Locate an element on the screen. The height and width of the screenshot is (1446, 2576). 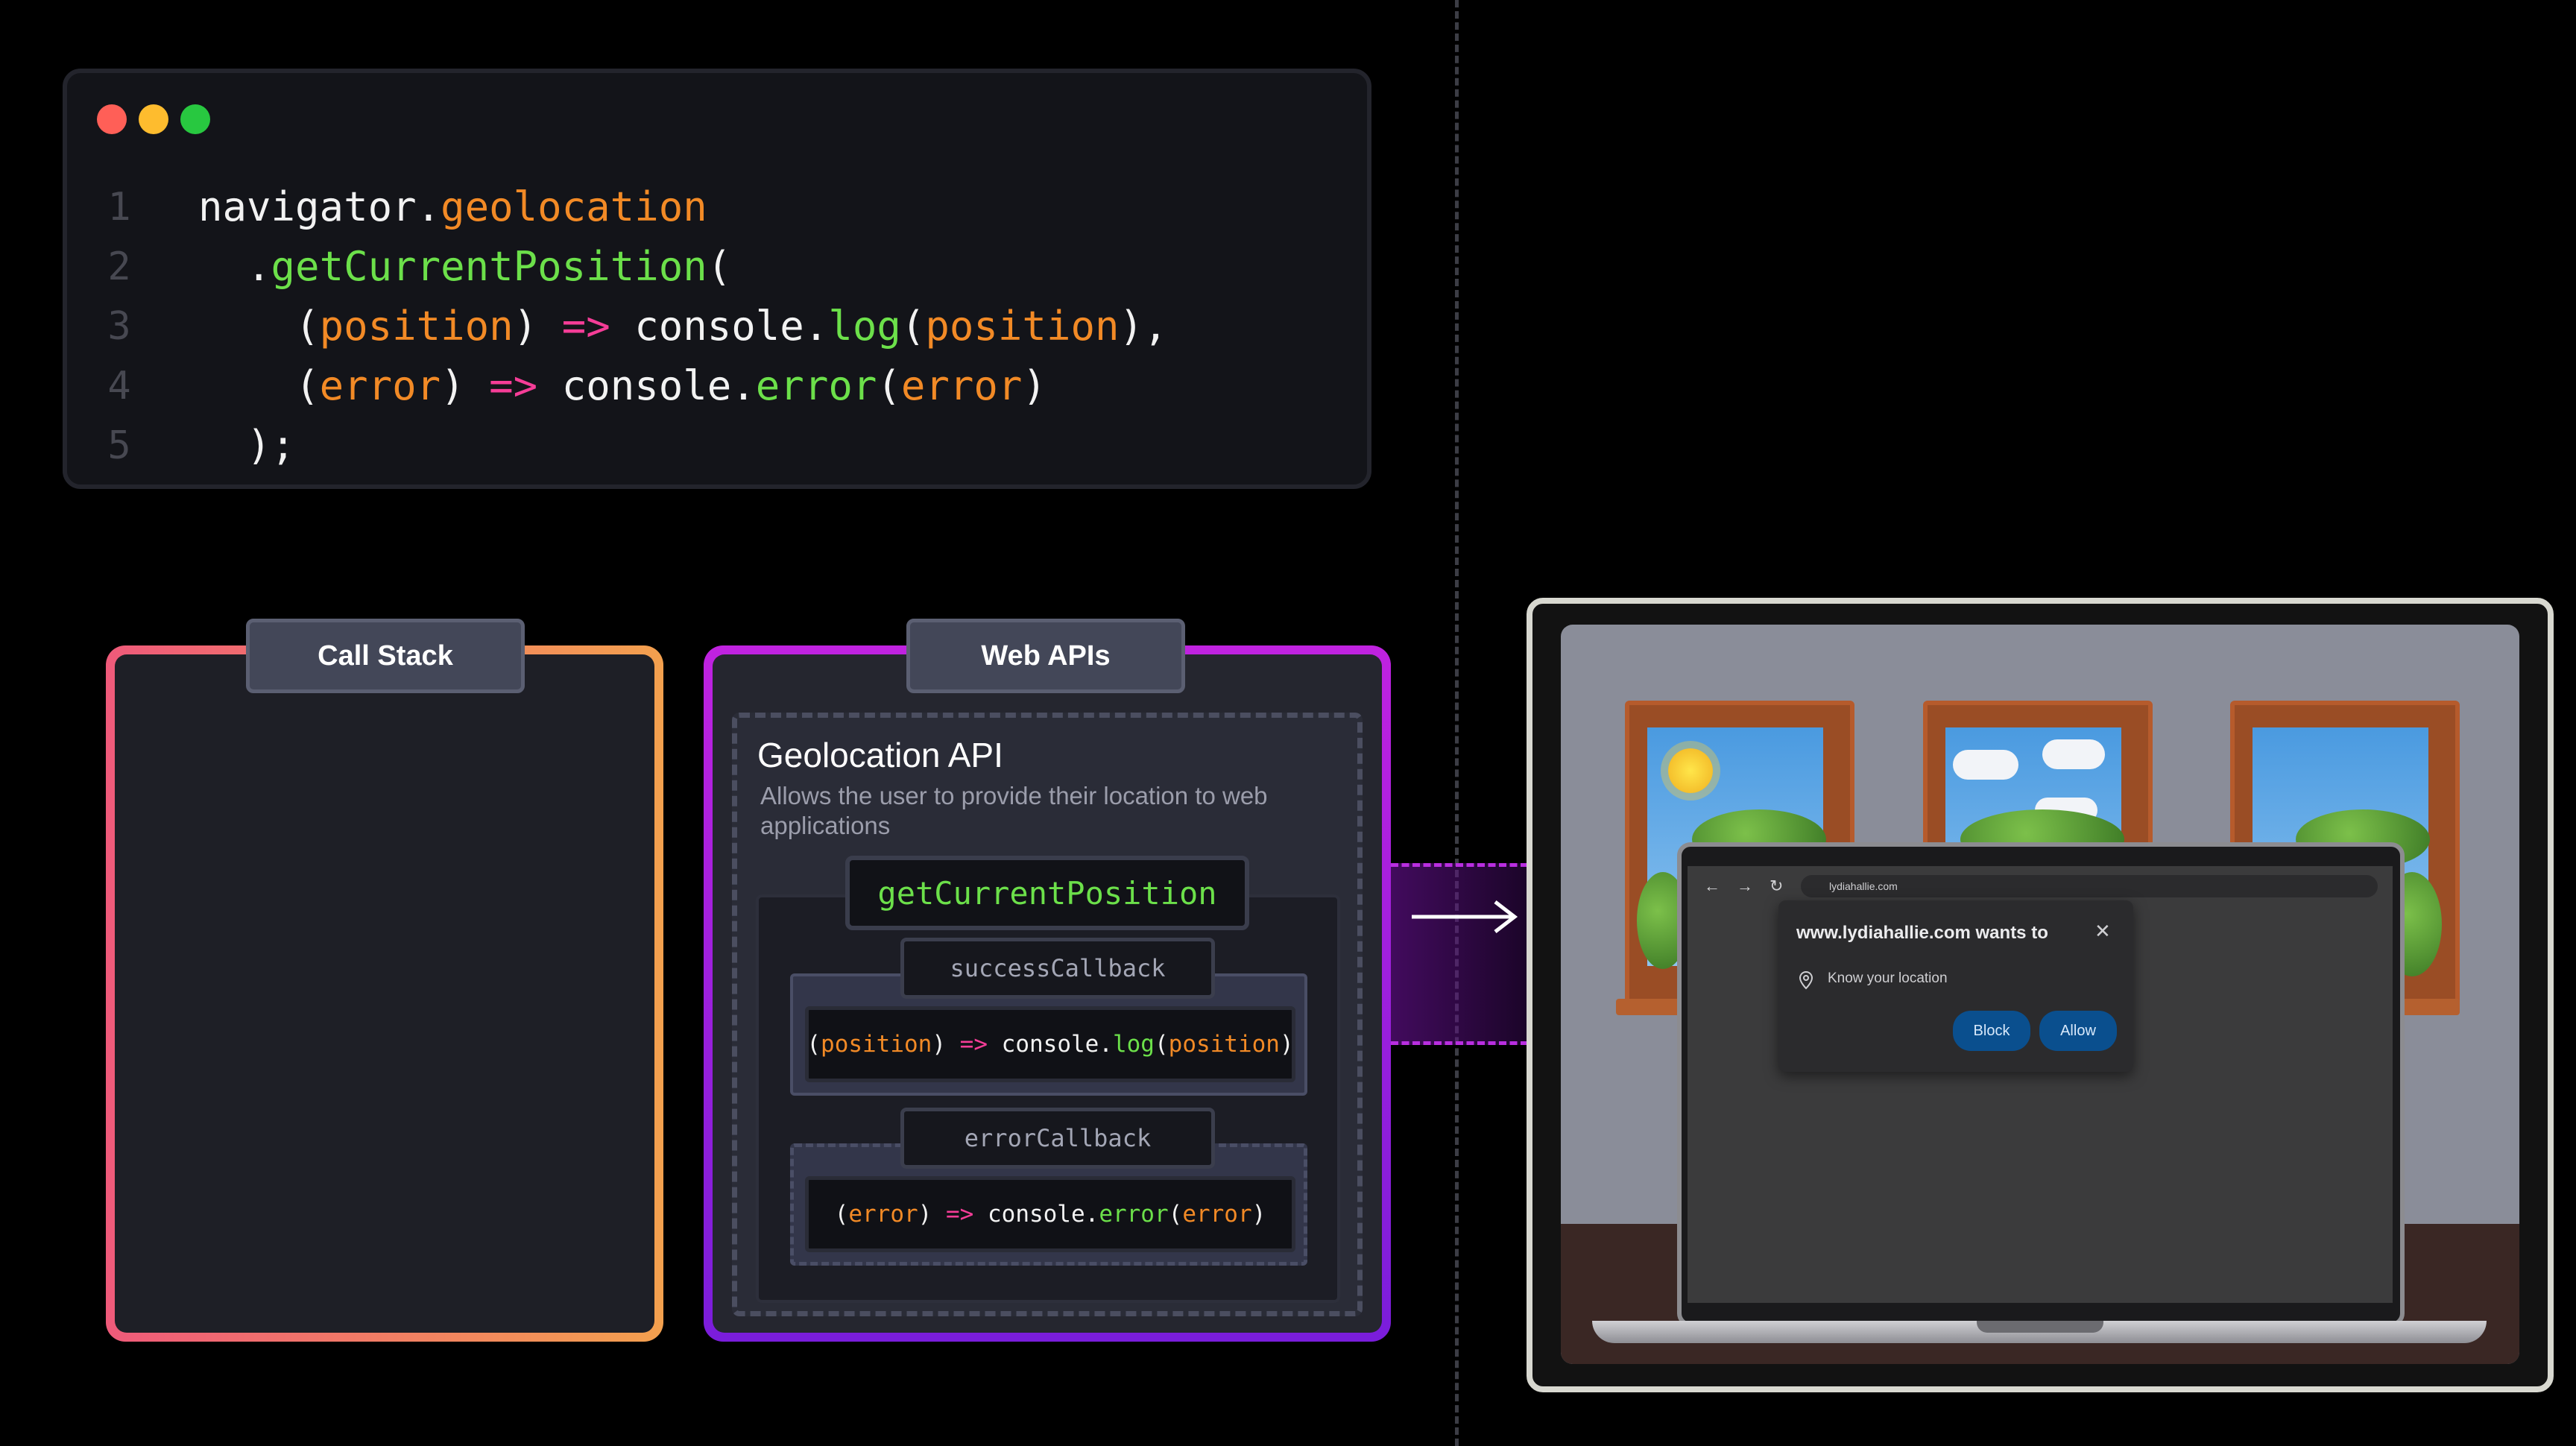
line-number: 4 is located at coordinates (119, 386).